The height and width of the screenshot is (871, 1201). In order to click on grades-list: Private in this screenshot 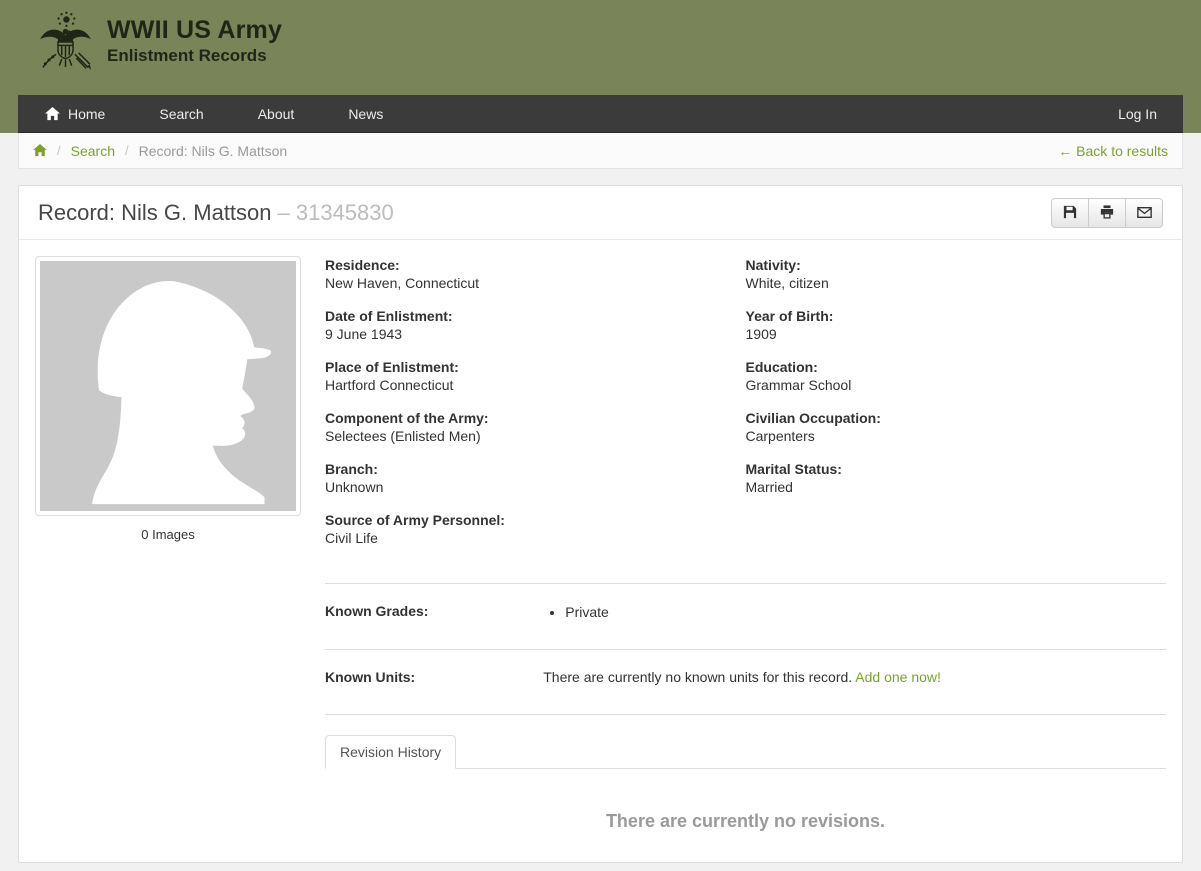, I will do `click(854, 612)`.